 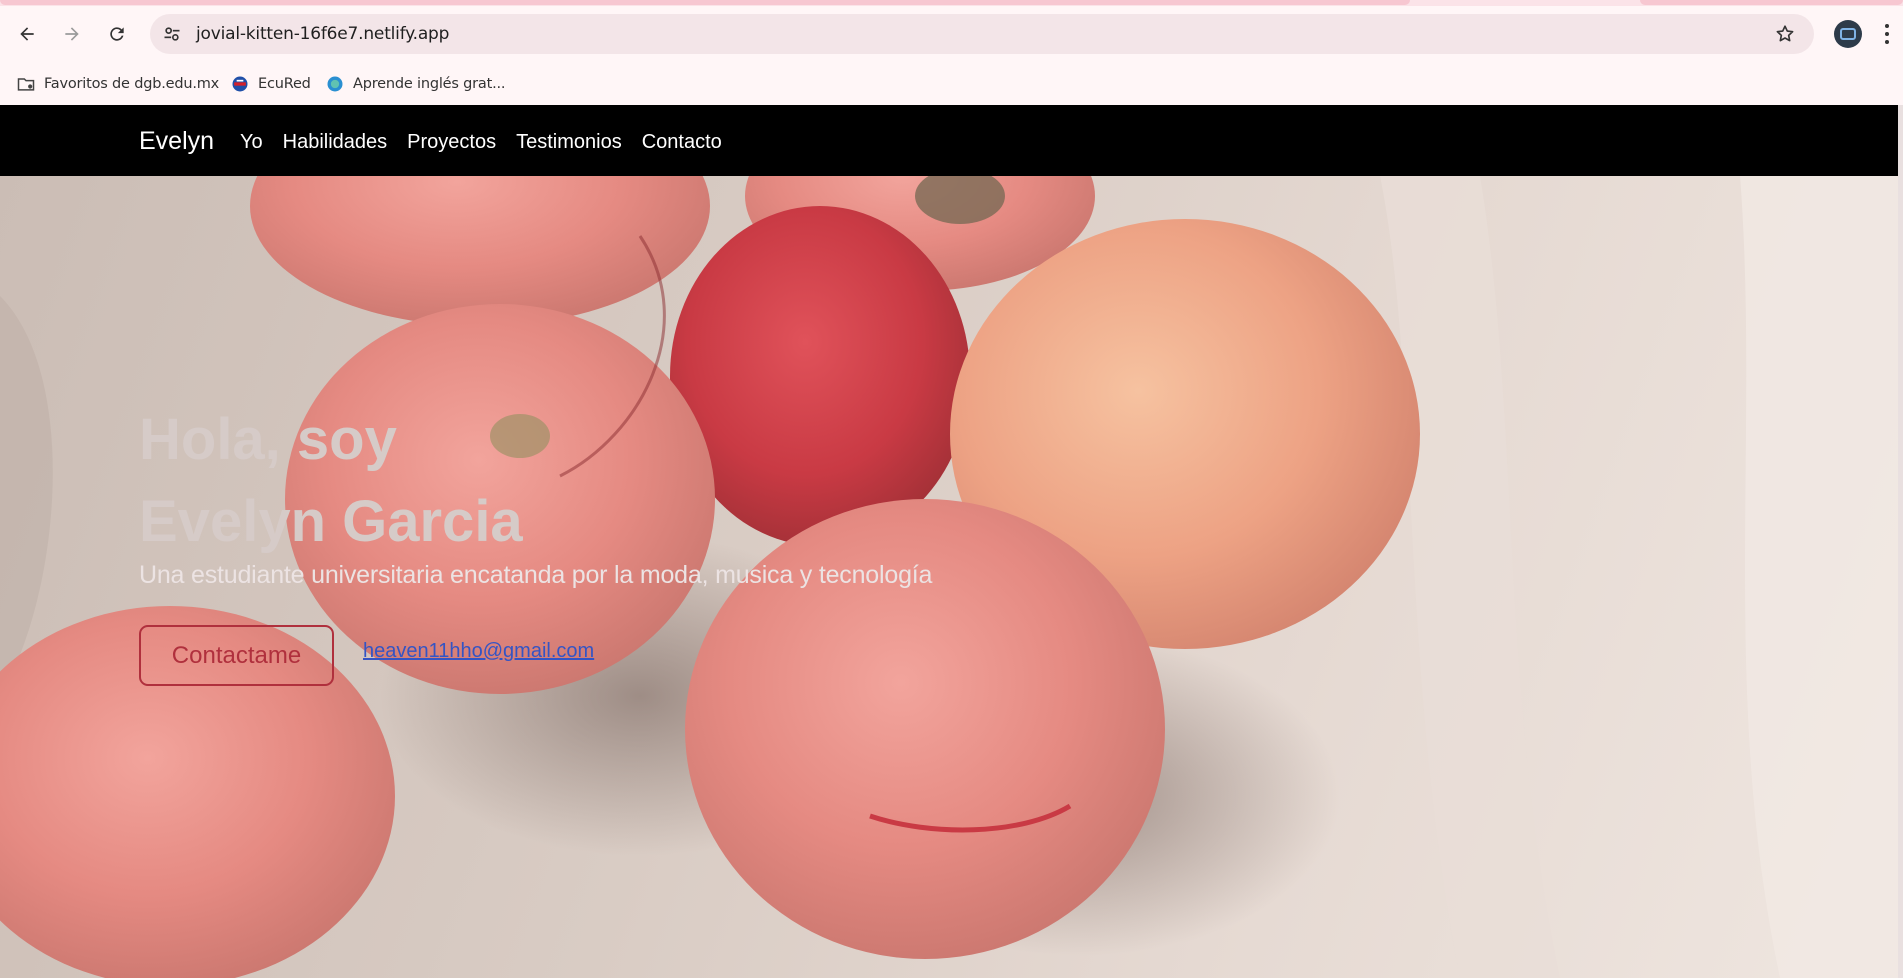 I want to click on nav-link-habilidades: Habilidades, so click(x=335, y=142).